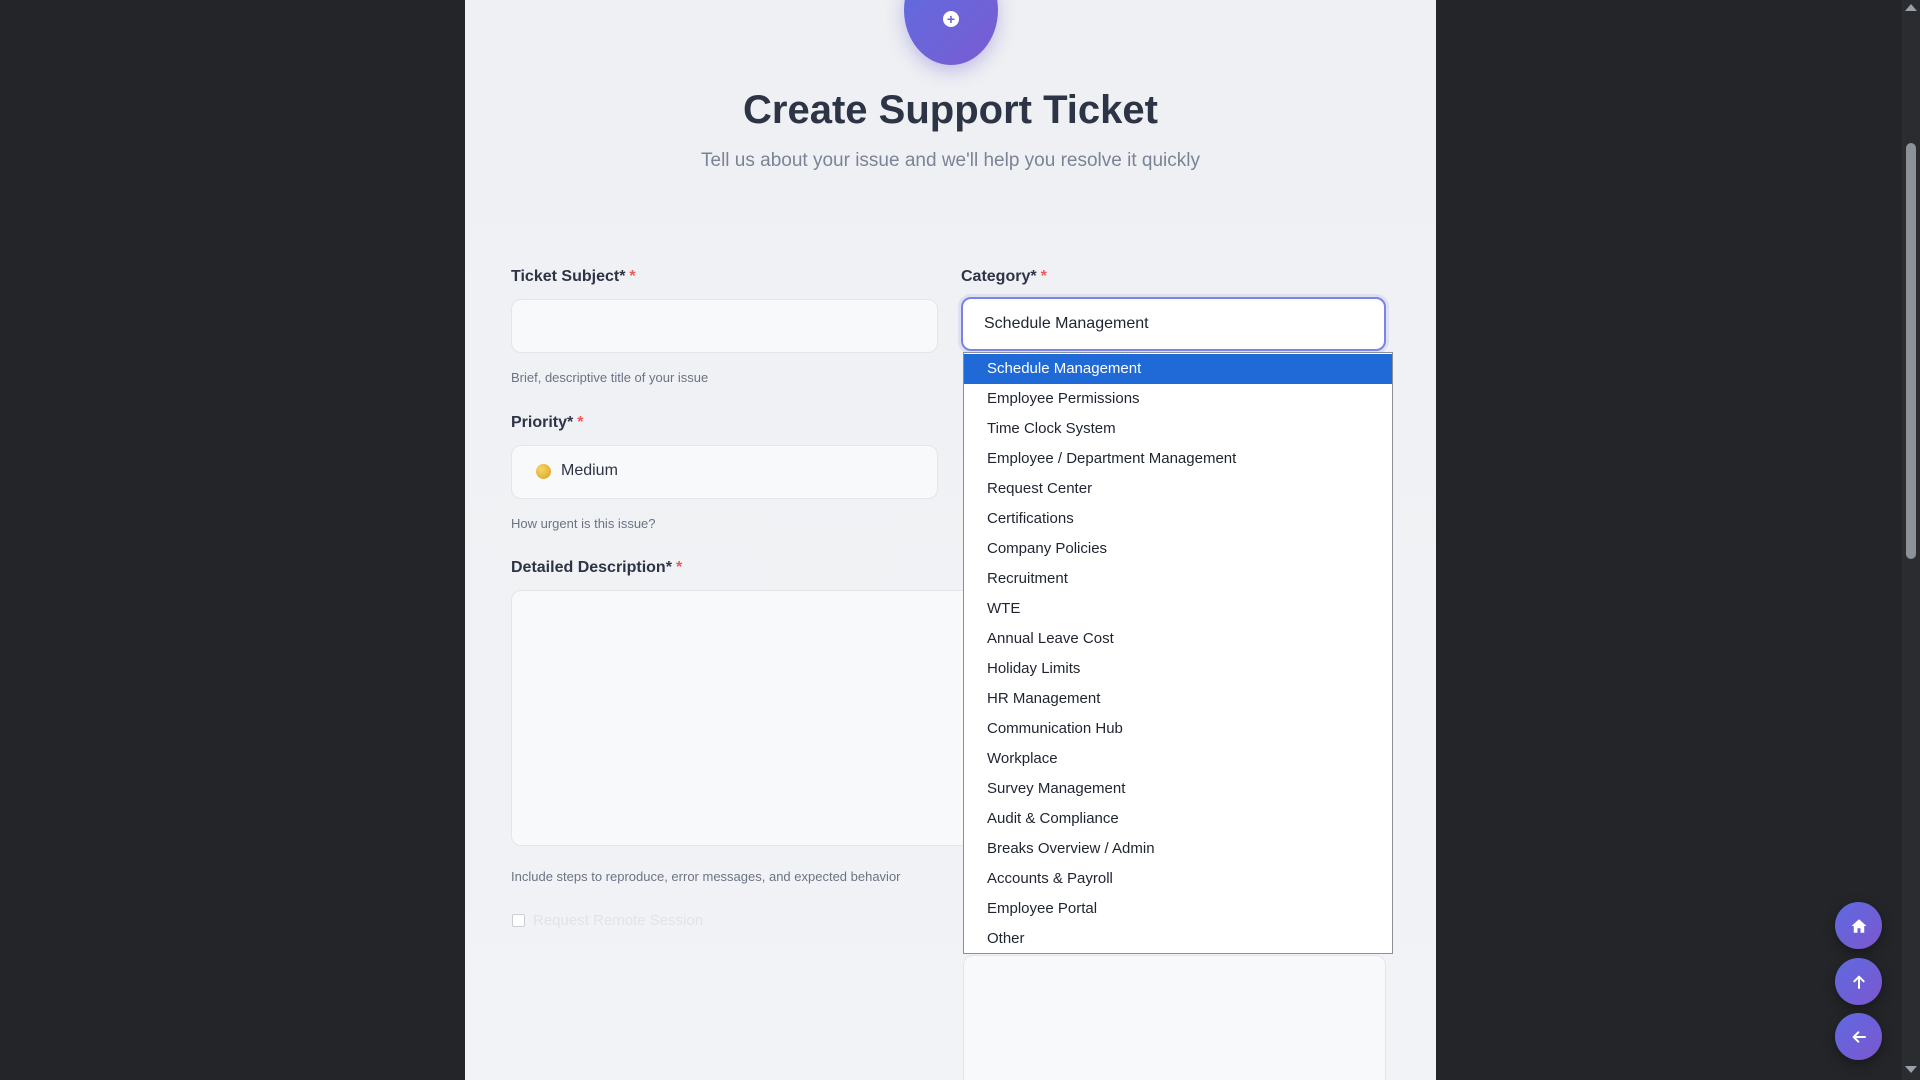 The height and width of the screenshot is (1080, 1920). What do you see at coordinates (1178, 759) in the screenshot?
I see `category-option: Workplace` at bounding box center [1178, 759].